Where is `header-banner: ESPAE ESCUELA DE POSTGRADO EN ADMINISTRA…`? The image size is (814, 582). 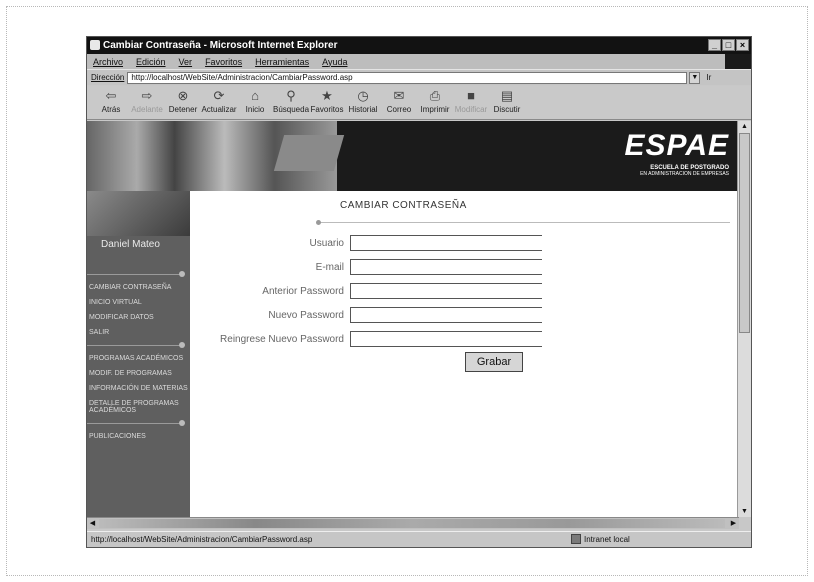
header-banner: ESPAE ESCUELA DE POSTGRADO EN ADMINISTRA… is located at coordinates (413, 156).